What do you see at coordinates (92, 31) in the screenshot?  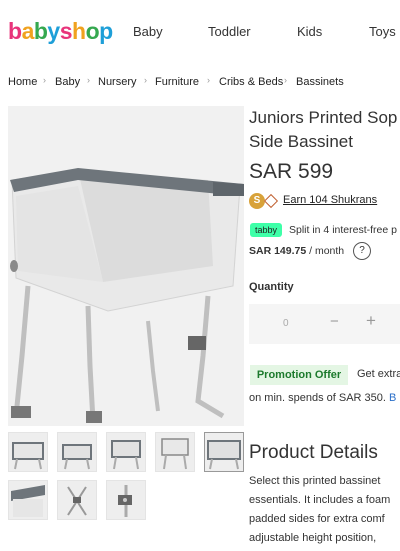 I see `logo-letter: o` at bounding box center [92, 31].